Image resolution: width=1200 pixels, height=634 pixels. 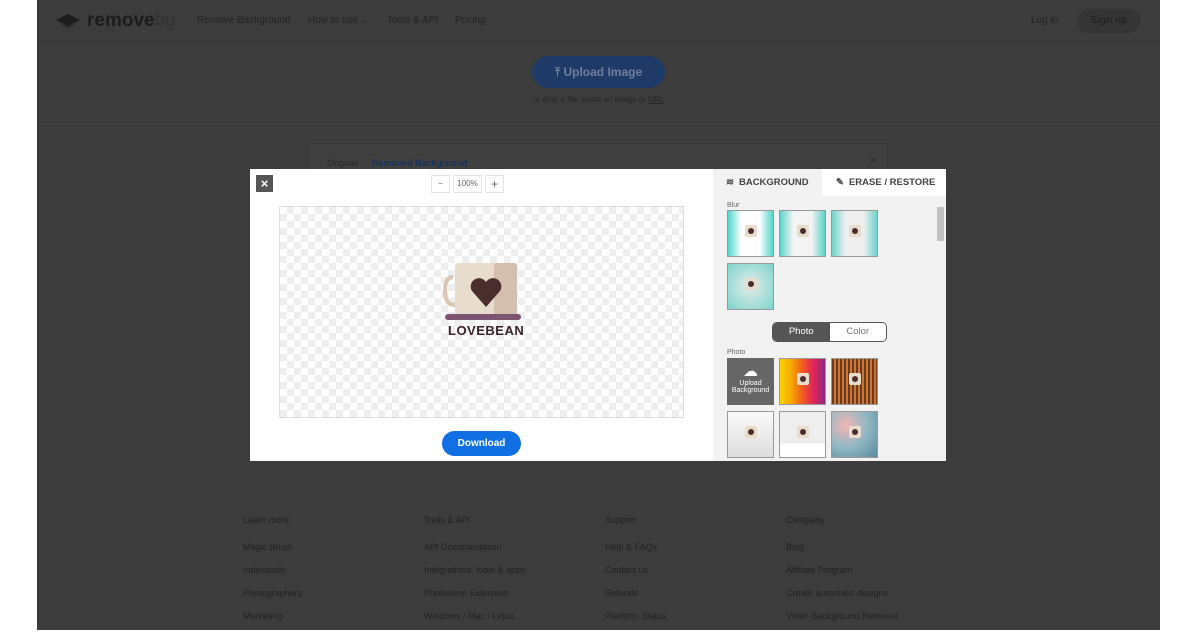 What do you see at coordinates (736, 352) in the screenshot?
I see `photo-label: Photo` at bounding box center [736, 352].